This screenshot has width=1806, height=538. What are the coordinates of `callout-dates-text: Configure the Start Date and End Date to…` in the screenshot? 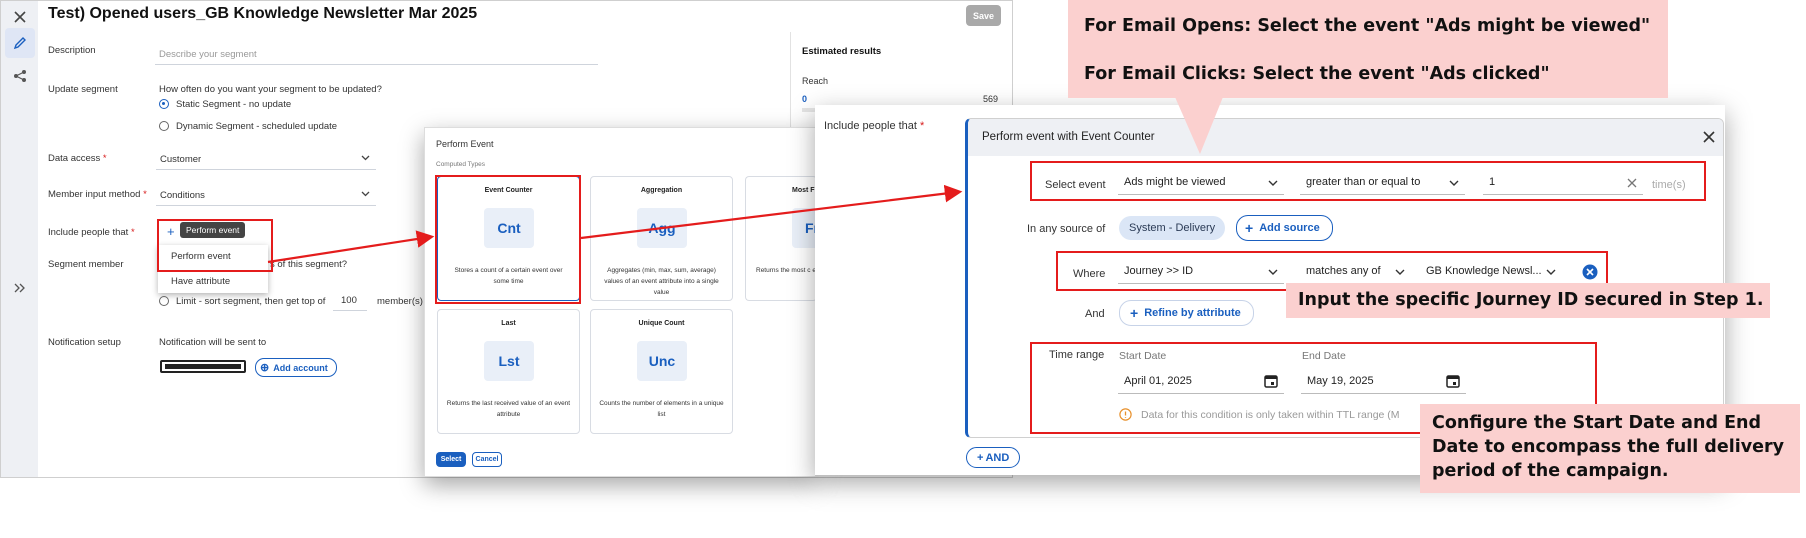 It's located at (1608, 447).